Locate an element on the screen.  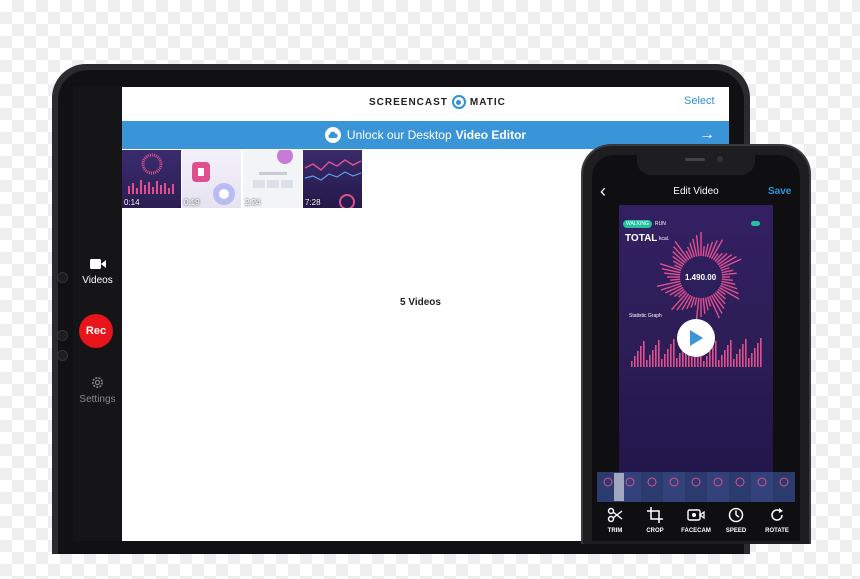
video-duration: 2:24 is located at coordinates (253, 202).